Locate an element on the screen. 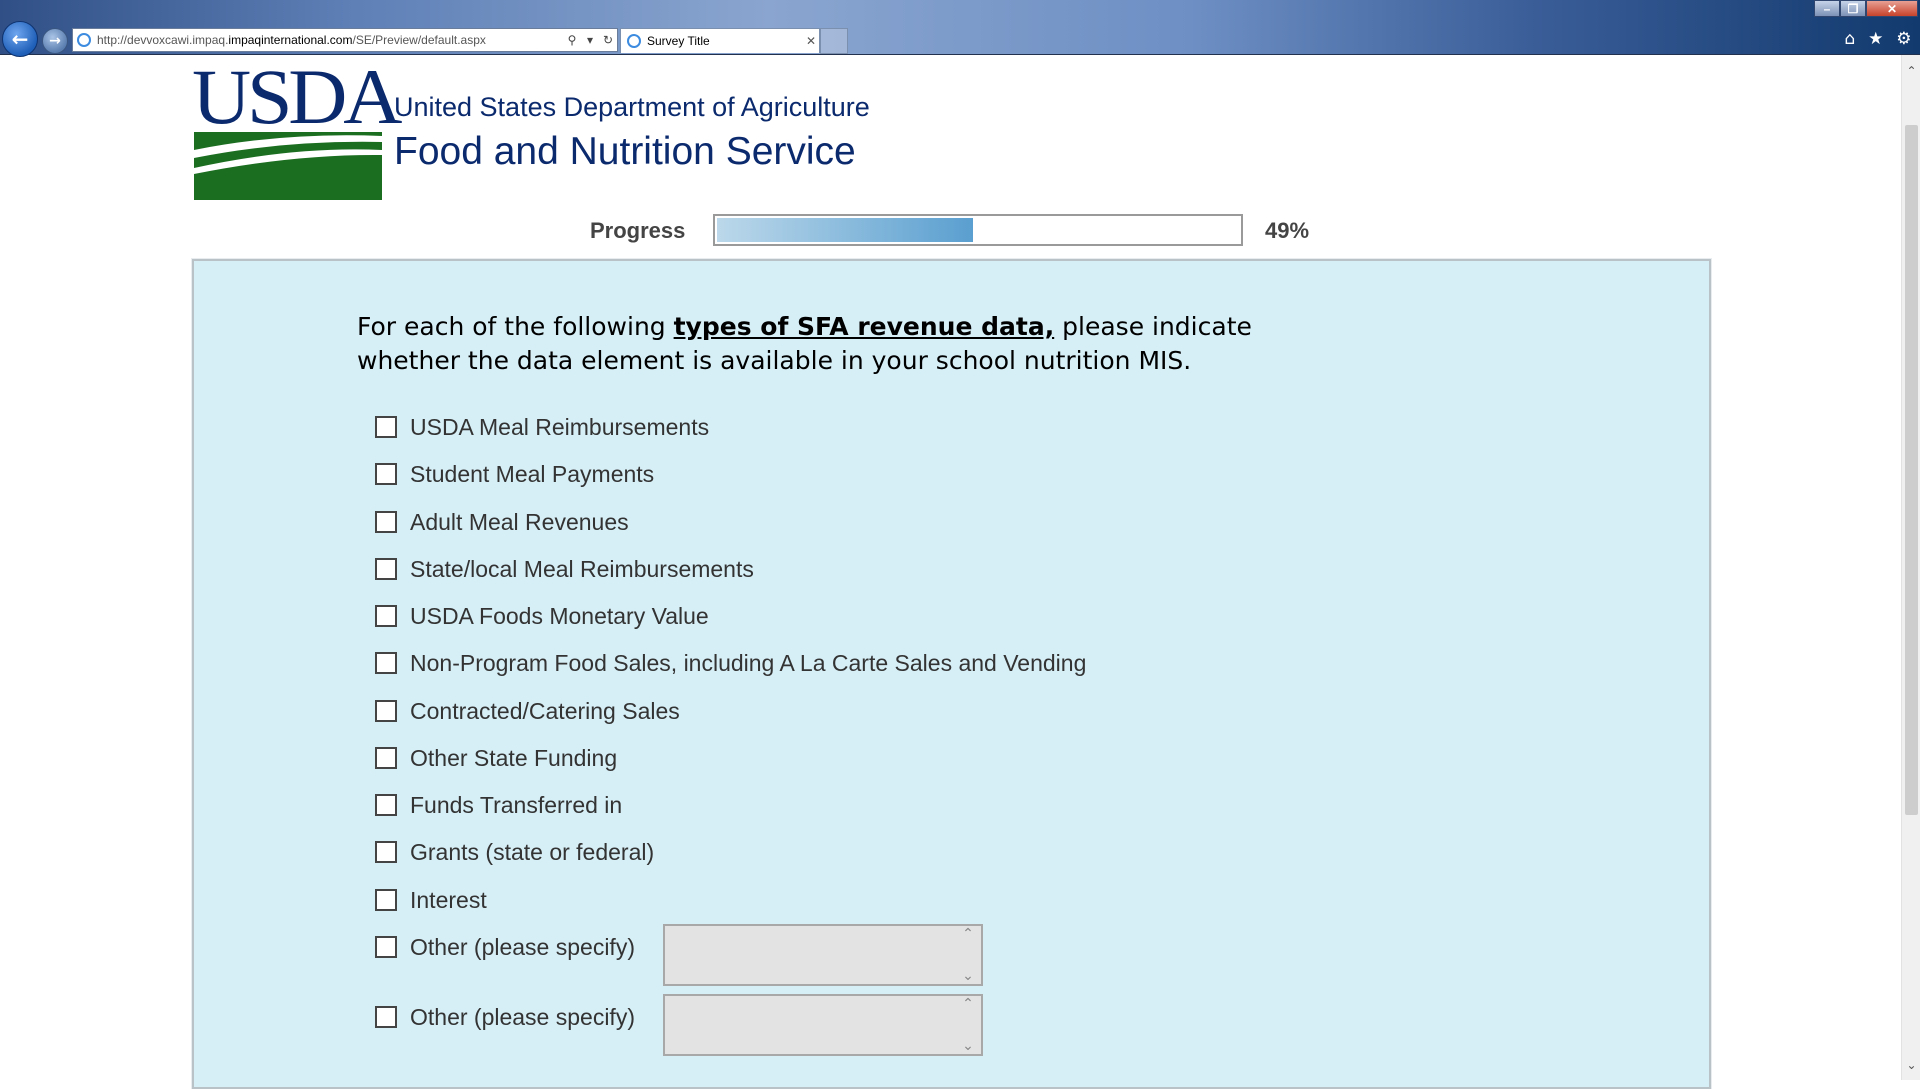  ie-tab-icon is located at coordinates (634, 41).